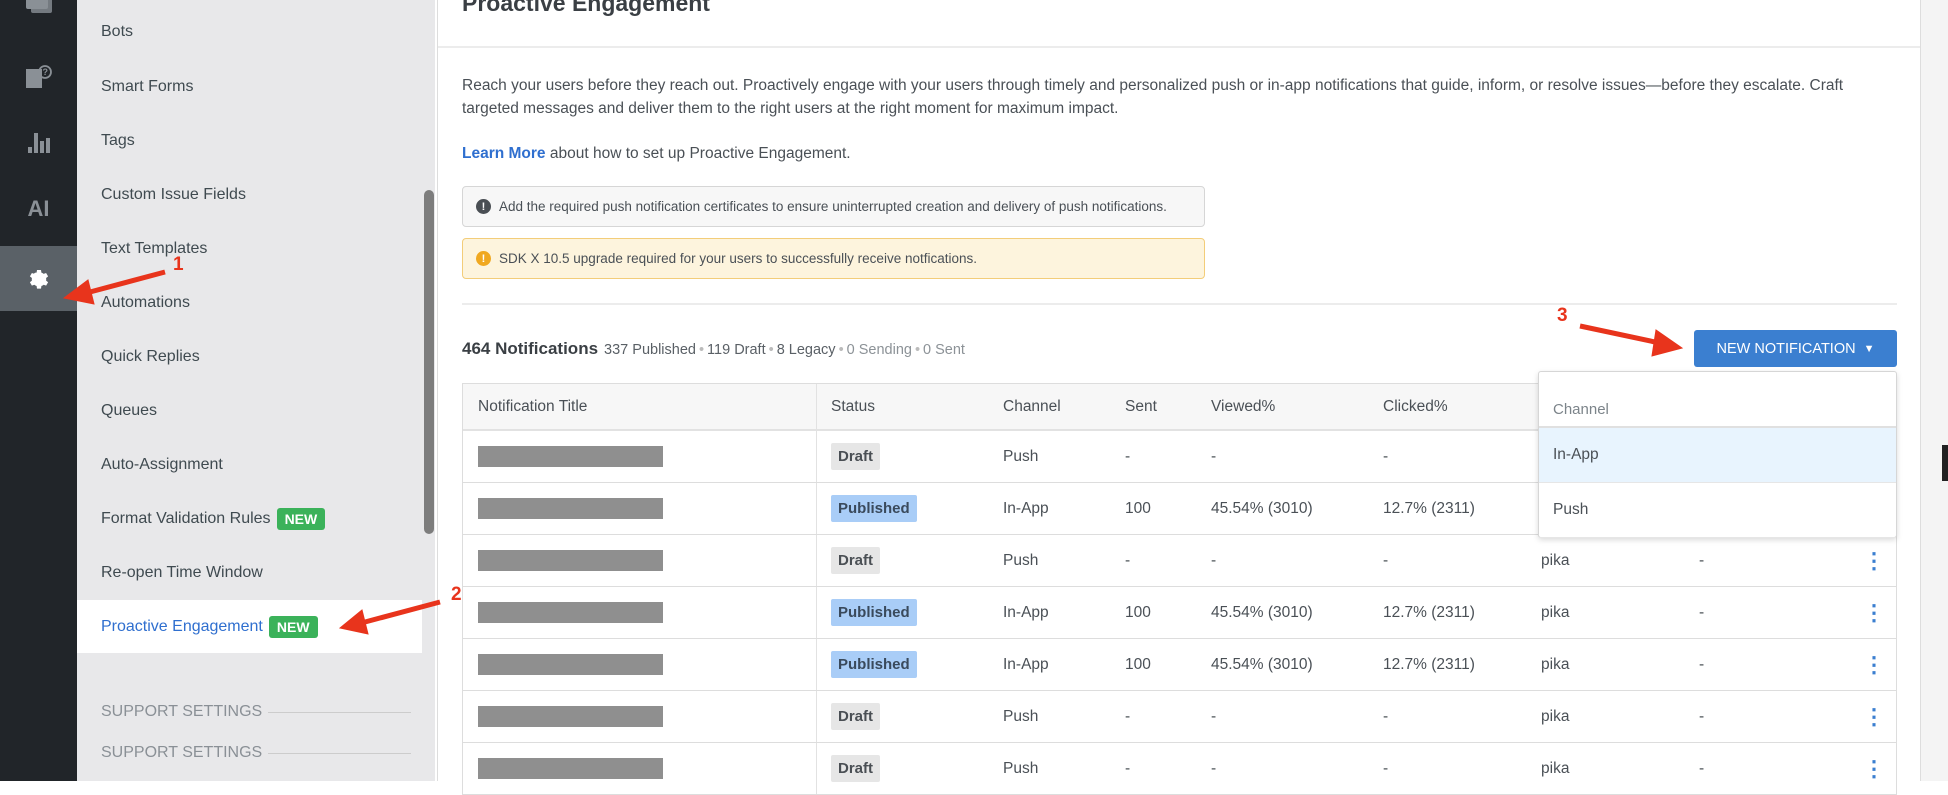  I want to click on sidebar-item-label: Text Templates, so click(154, 248).